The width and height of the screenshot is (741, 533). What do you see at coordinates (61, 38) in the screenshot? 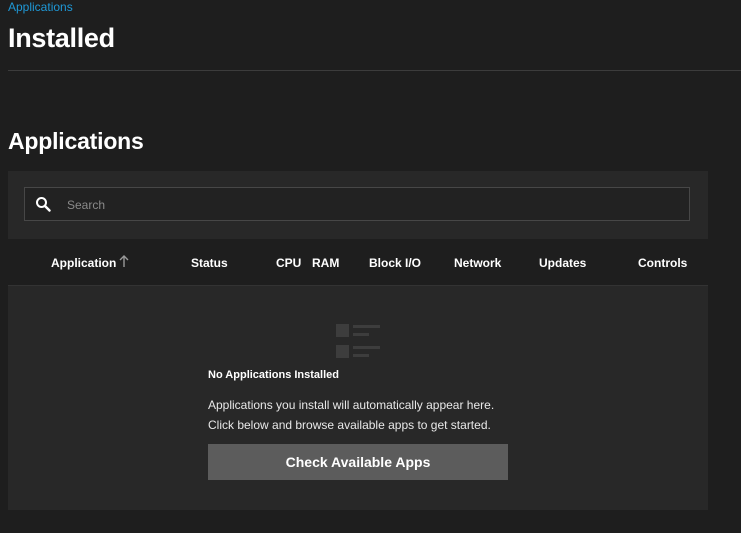
I see `page-title: Installed` at bounding box center [61, 38].